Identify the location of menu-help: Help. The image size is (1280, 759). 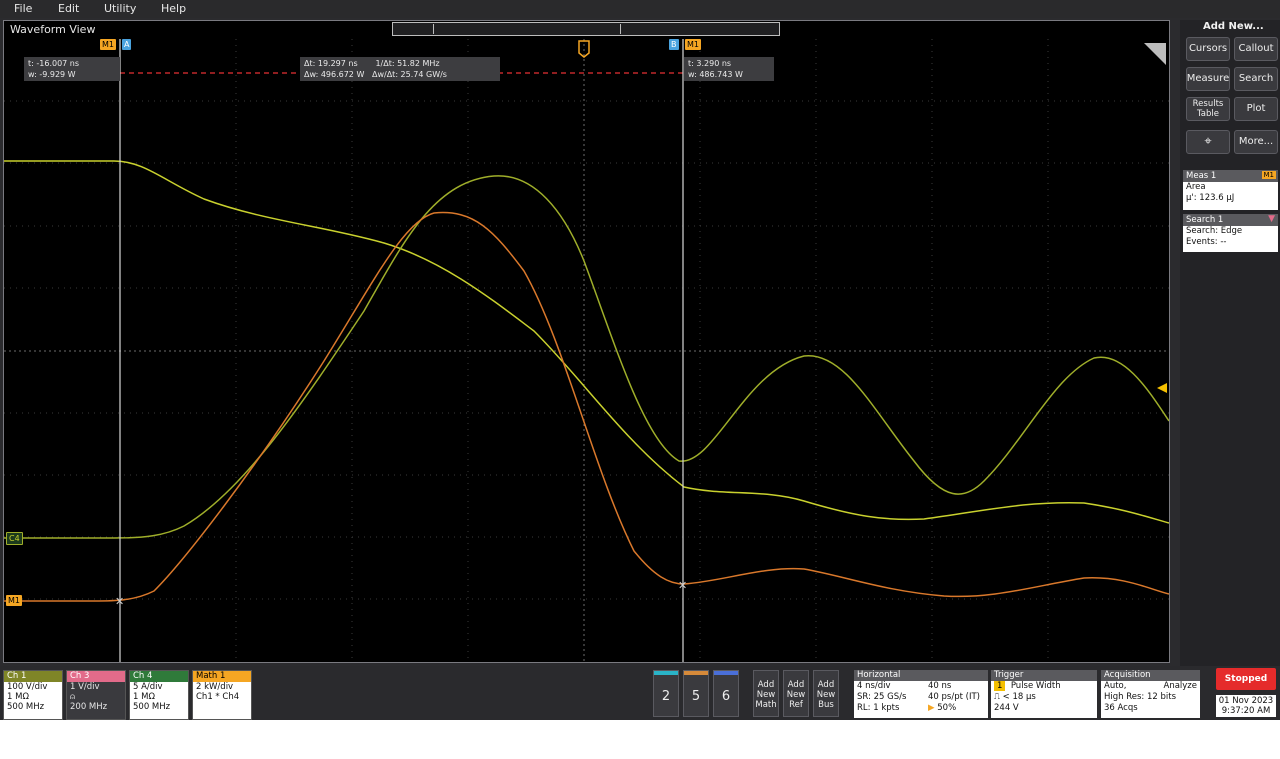
(173, 8).